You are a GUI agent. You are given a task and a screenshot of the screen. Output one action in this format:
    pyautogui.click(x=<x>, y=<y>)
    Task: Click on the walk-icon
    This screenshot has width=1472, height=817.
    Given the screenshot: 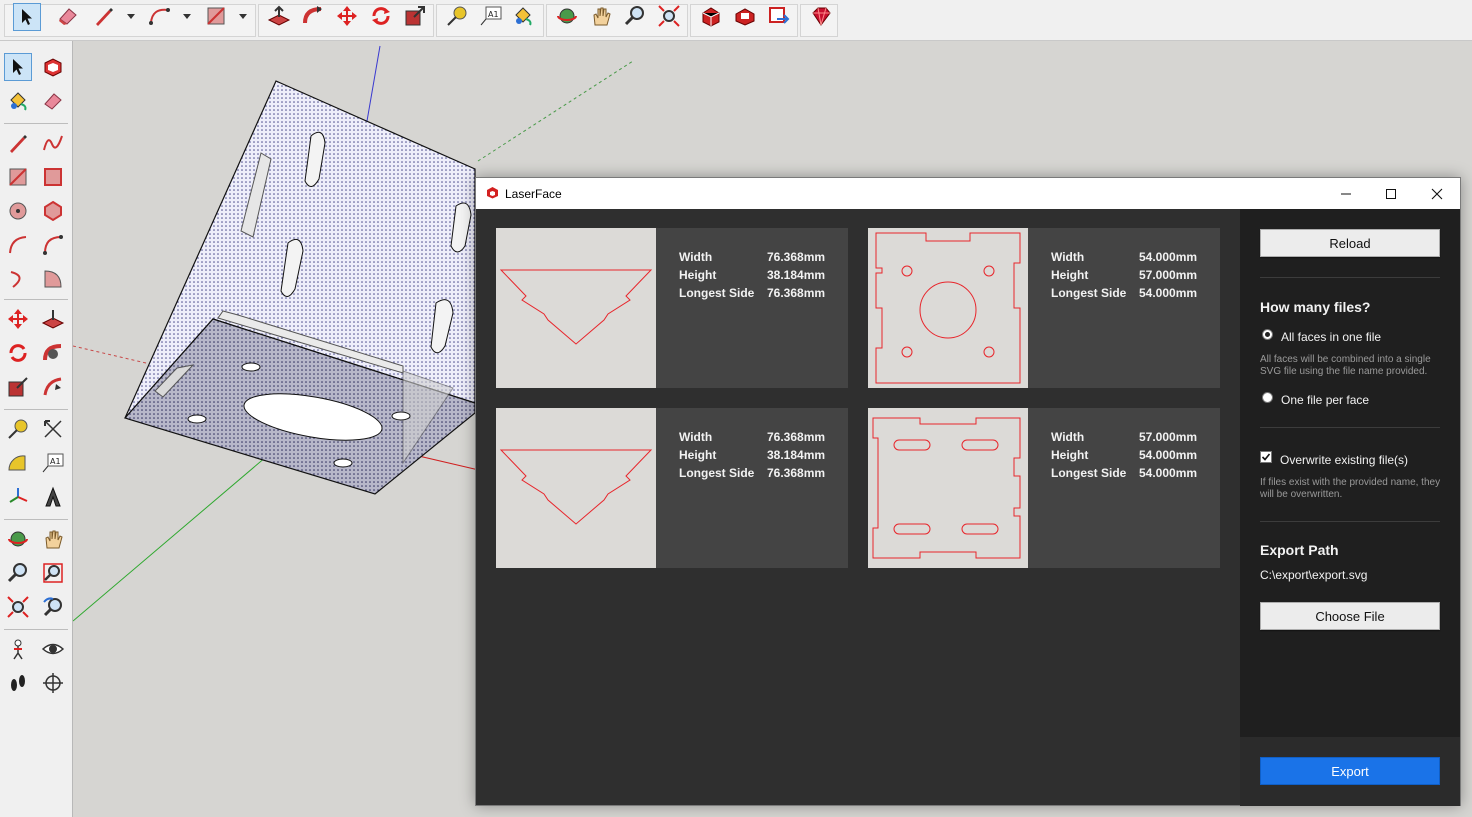 What is the action you would take?
    pyautogui.click(x=18, y=683)
    